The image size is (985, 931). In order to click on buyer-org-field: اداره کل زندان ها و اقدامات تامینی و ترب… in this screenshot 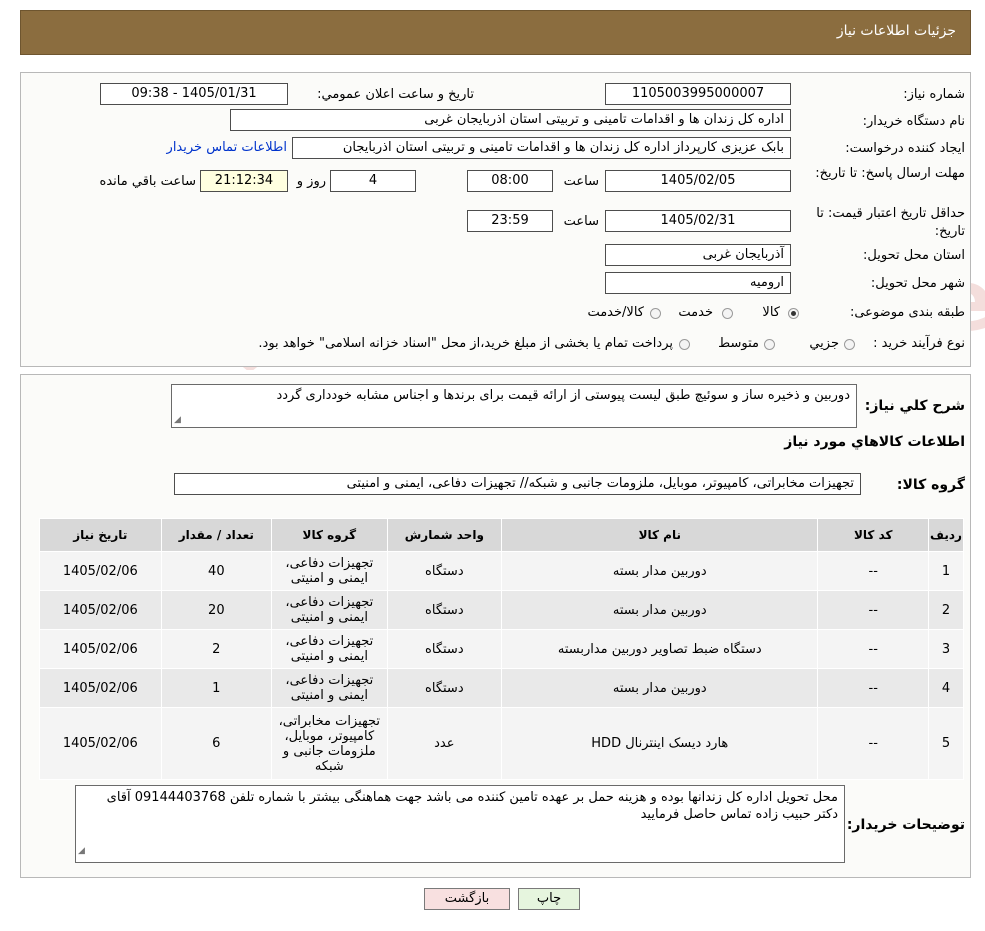, I will do `click(510, 120)`.